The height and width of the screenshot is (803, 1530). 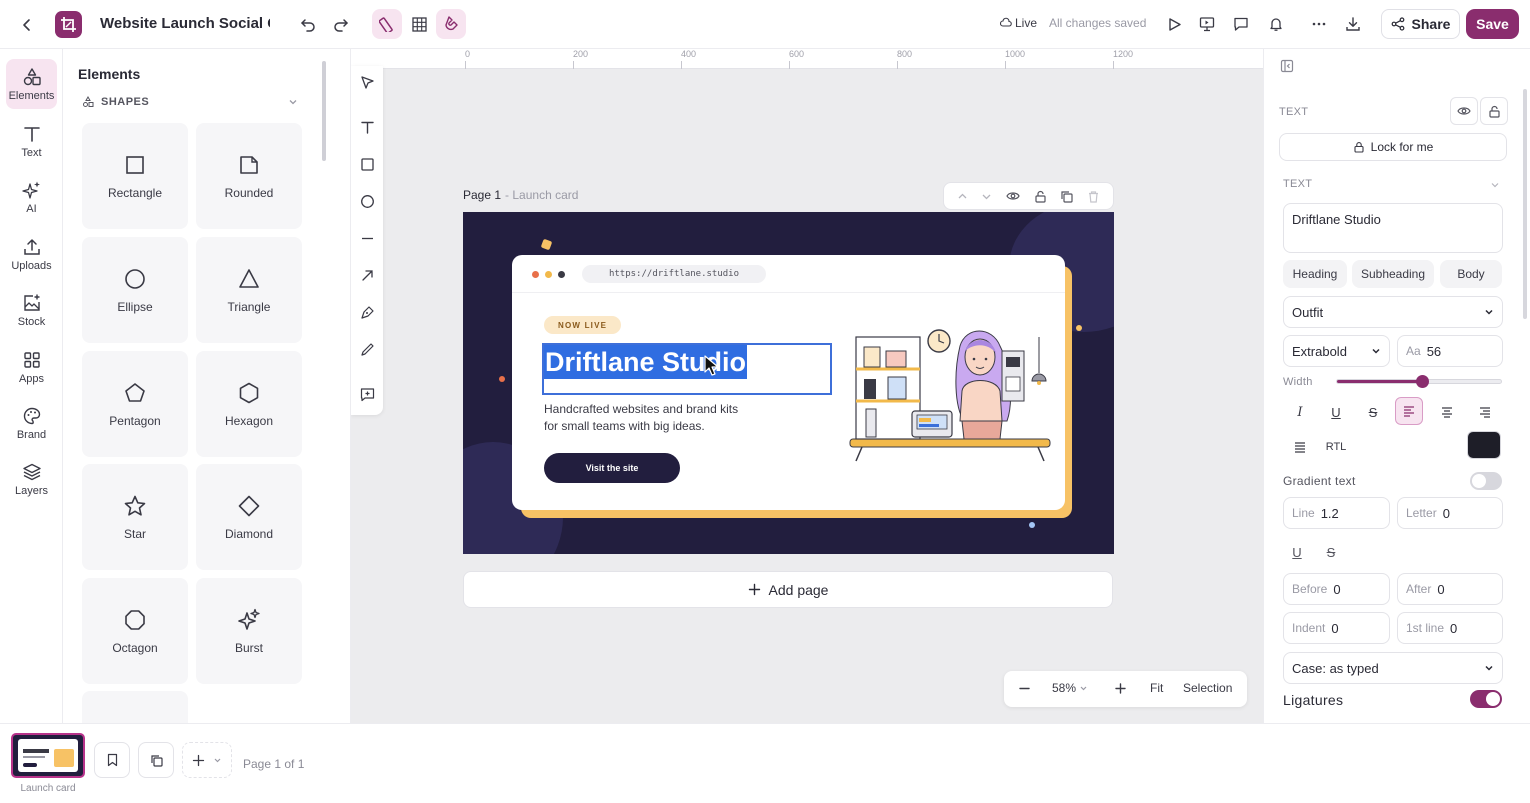 I want to click on shape-more, so click(x=135, y=707).